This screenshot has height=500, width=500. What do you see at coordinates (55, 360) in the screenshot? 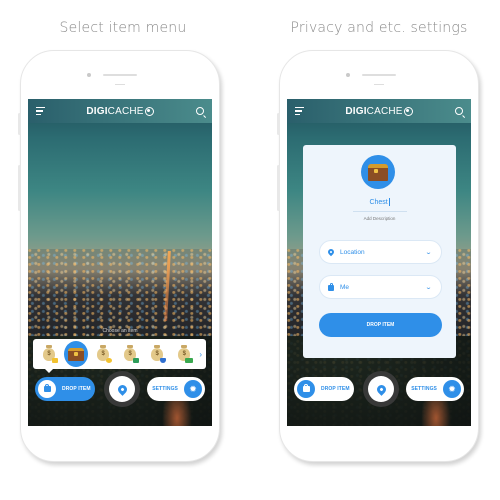
I see `coin-badge-icon` at bounding box center [55, 360].